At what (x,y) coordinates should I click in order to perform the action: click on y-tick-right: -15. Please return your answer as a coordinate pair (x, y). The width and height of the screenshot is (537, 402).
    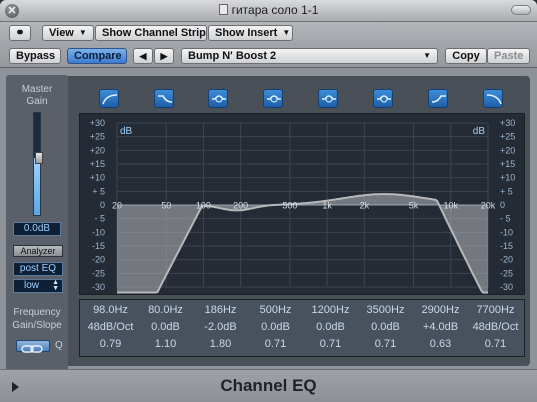
    Looking at the image, I should click on (506, 246).